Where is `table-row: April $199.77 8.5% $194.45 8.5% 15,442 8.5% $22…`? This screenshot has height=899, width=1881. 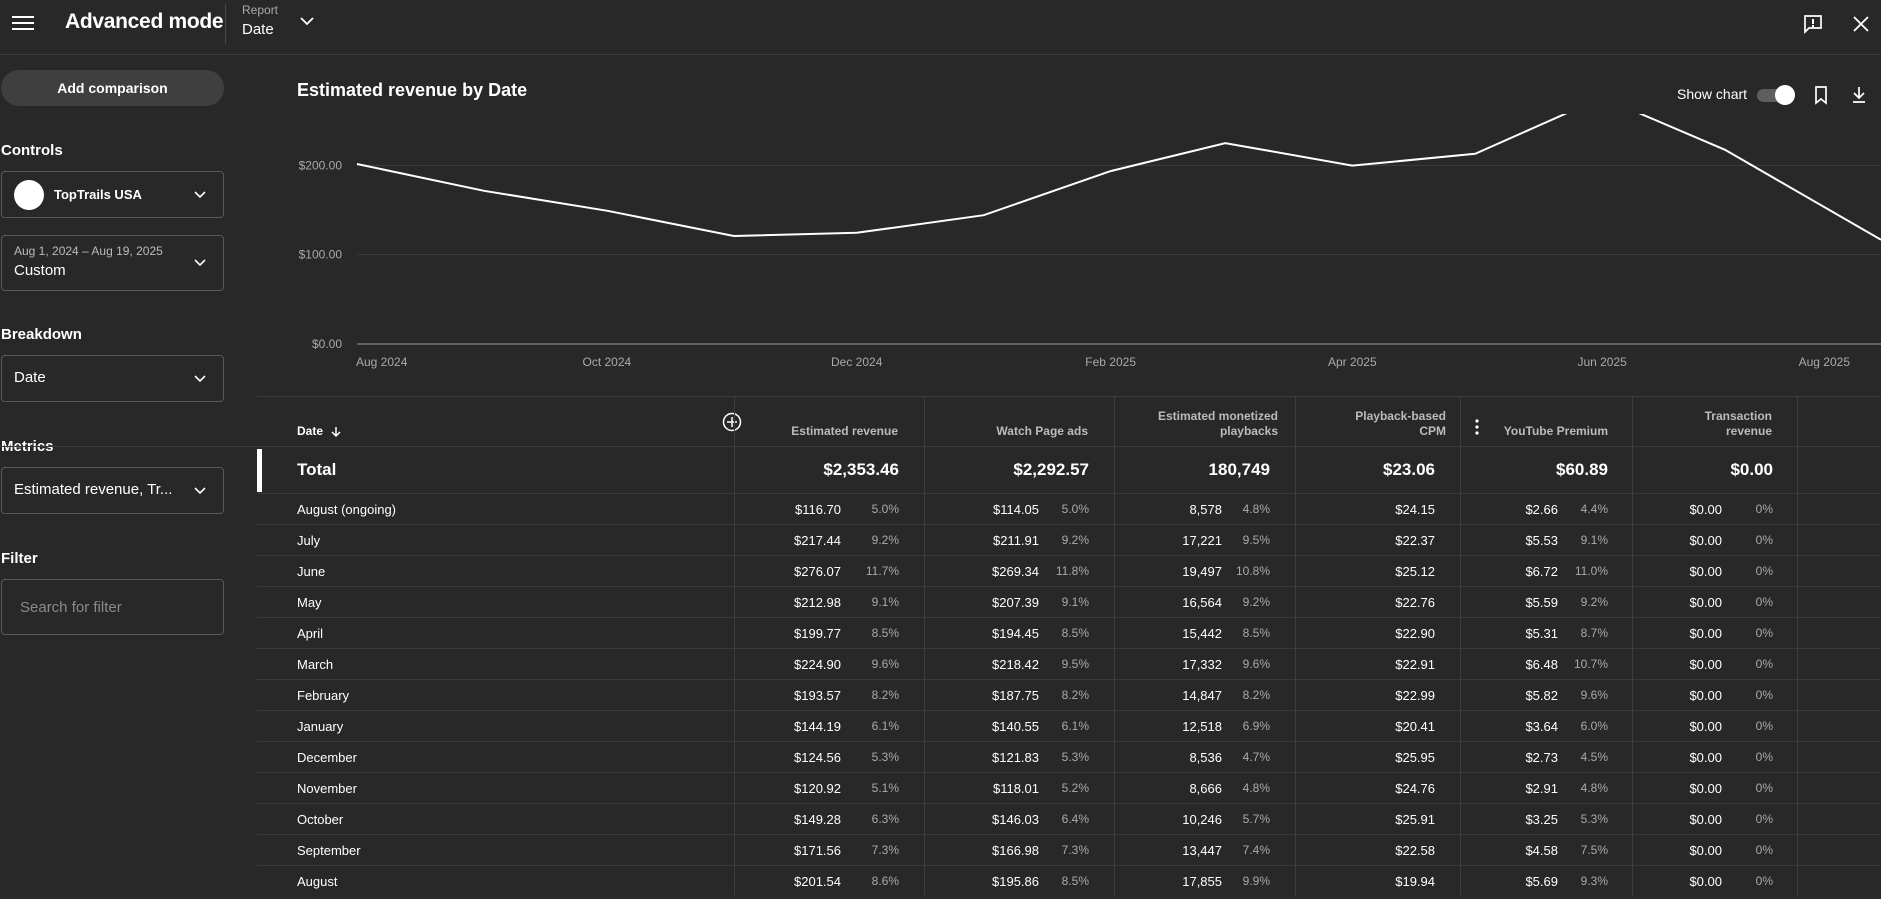 table-row: April $199.77 8.5% $194.45 8.5% 15,442 8.5% $22… is located at coordinates (1069, 632).